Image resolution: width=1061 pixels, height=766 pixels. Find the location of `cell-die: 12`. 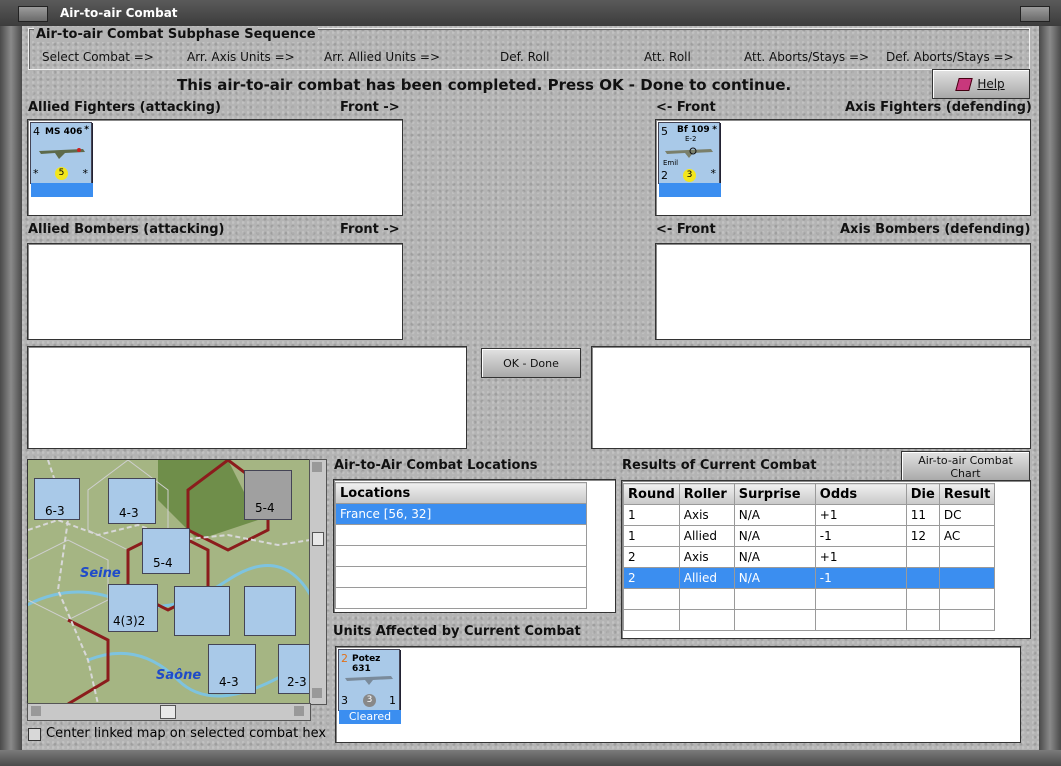

cell-die: 12 is located at coordinates (922, 536).